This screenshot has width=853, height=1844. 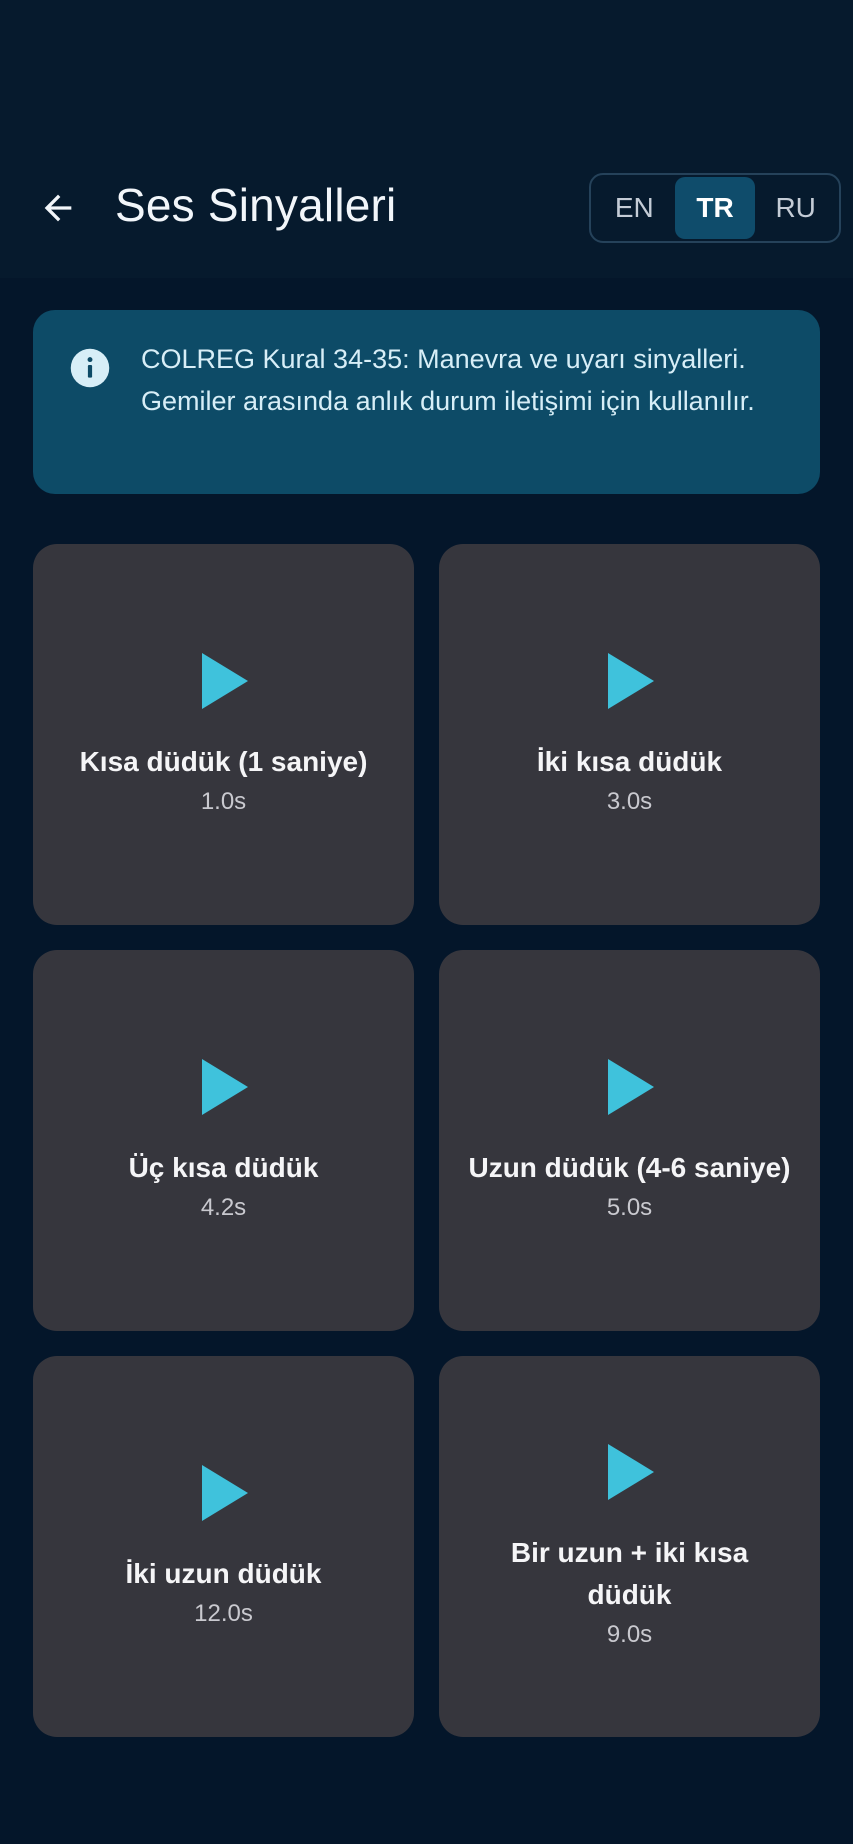 I want to click on page-title: Ses Sinyalleri, so click(x=256, y=205).